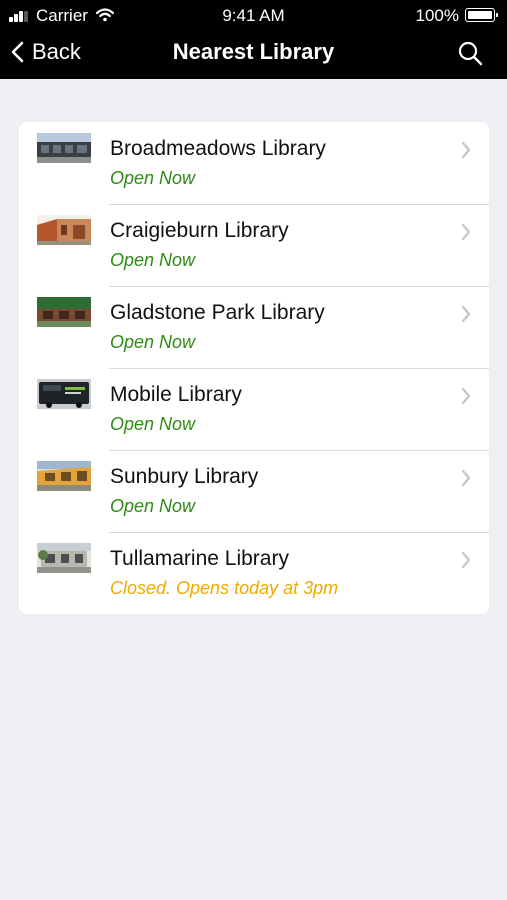 This screenshot has width=507, height=900. What do you see at coordinates (218, 148) in the screenshot?
I see `library-name: Broadmeadows Library` at bounding box center [218, 148].